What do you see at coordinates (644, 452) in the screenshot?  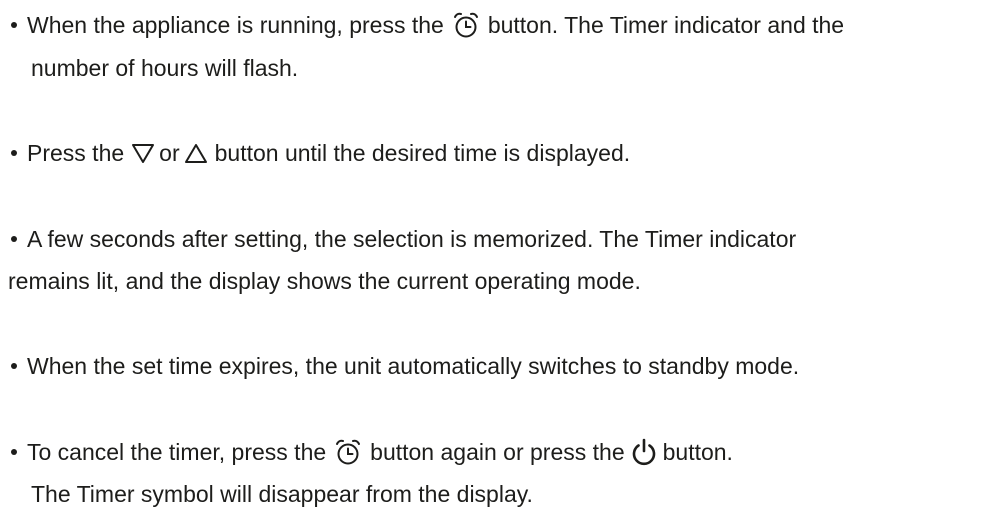 I see `power-icon` at bounding box center [644, 452].